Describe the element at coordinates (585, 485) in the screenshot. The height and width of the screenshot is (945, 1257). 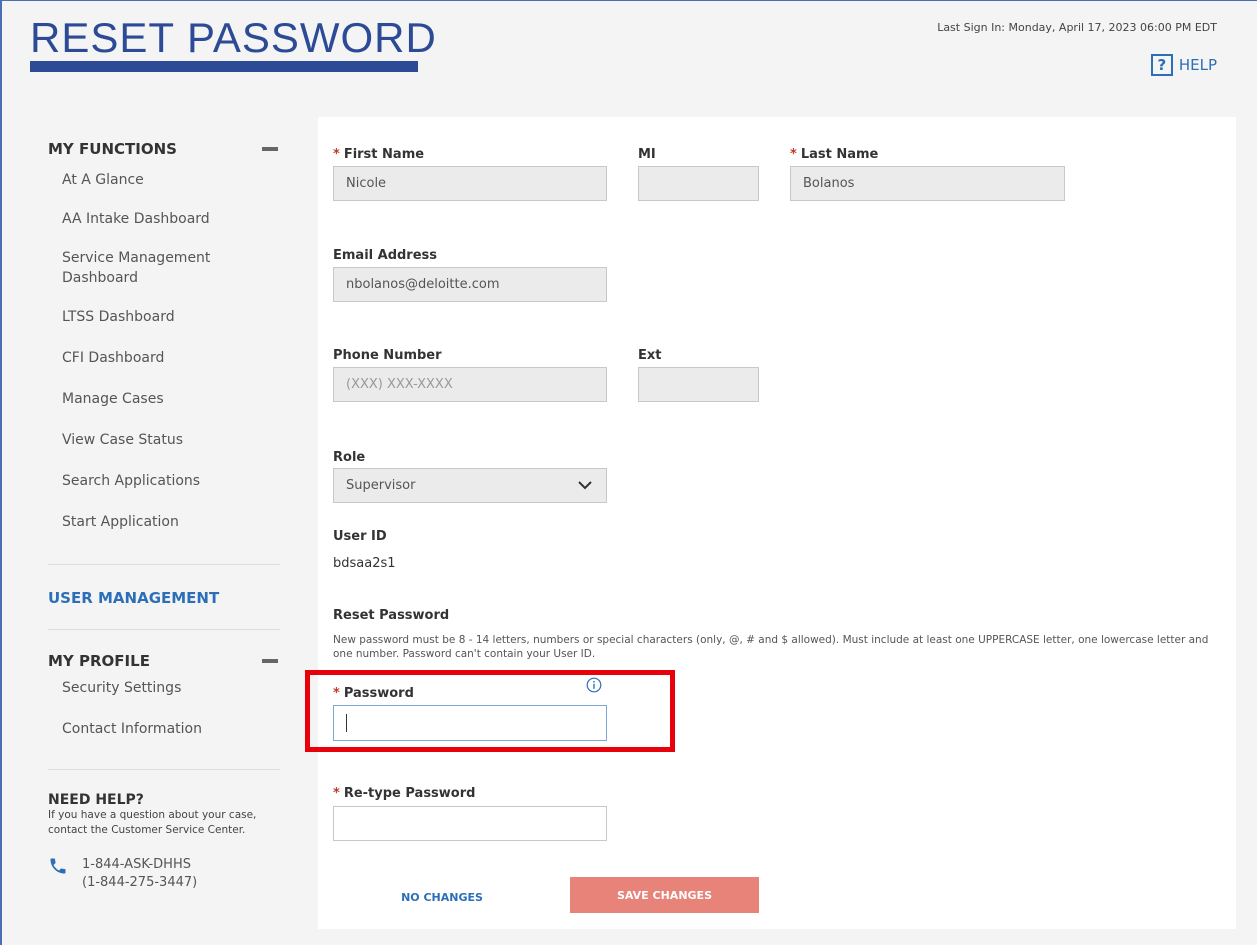
I see `chevron-down-icon` at that location.